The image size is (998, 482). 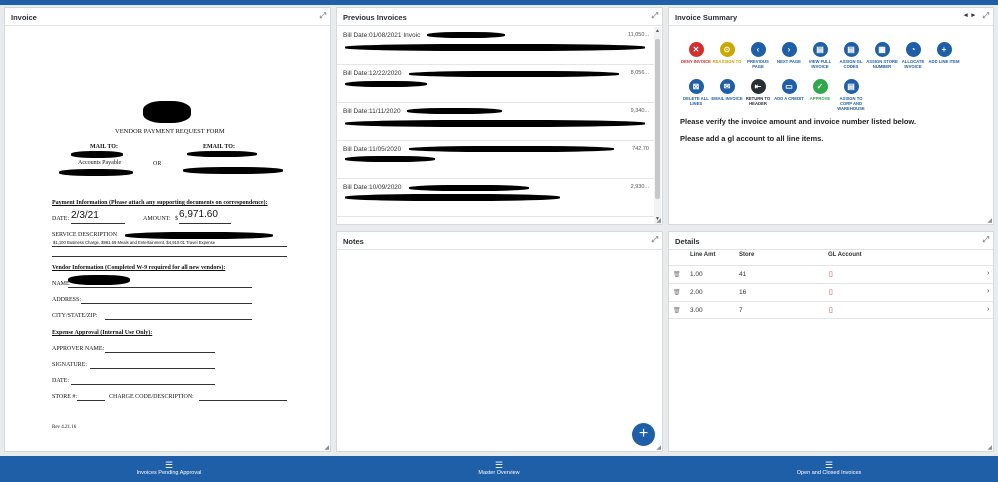 I want to click on table-row: 🗑 1.00 41 ▯ ›, so click(x=831, y=274).